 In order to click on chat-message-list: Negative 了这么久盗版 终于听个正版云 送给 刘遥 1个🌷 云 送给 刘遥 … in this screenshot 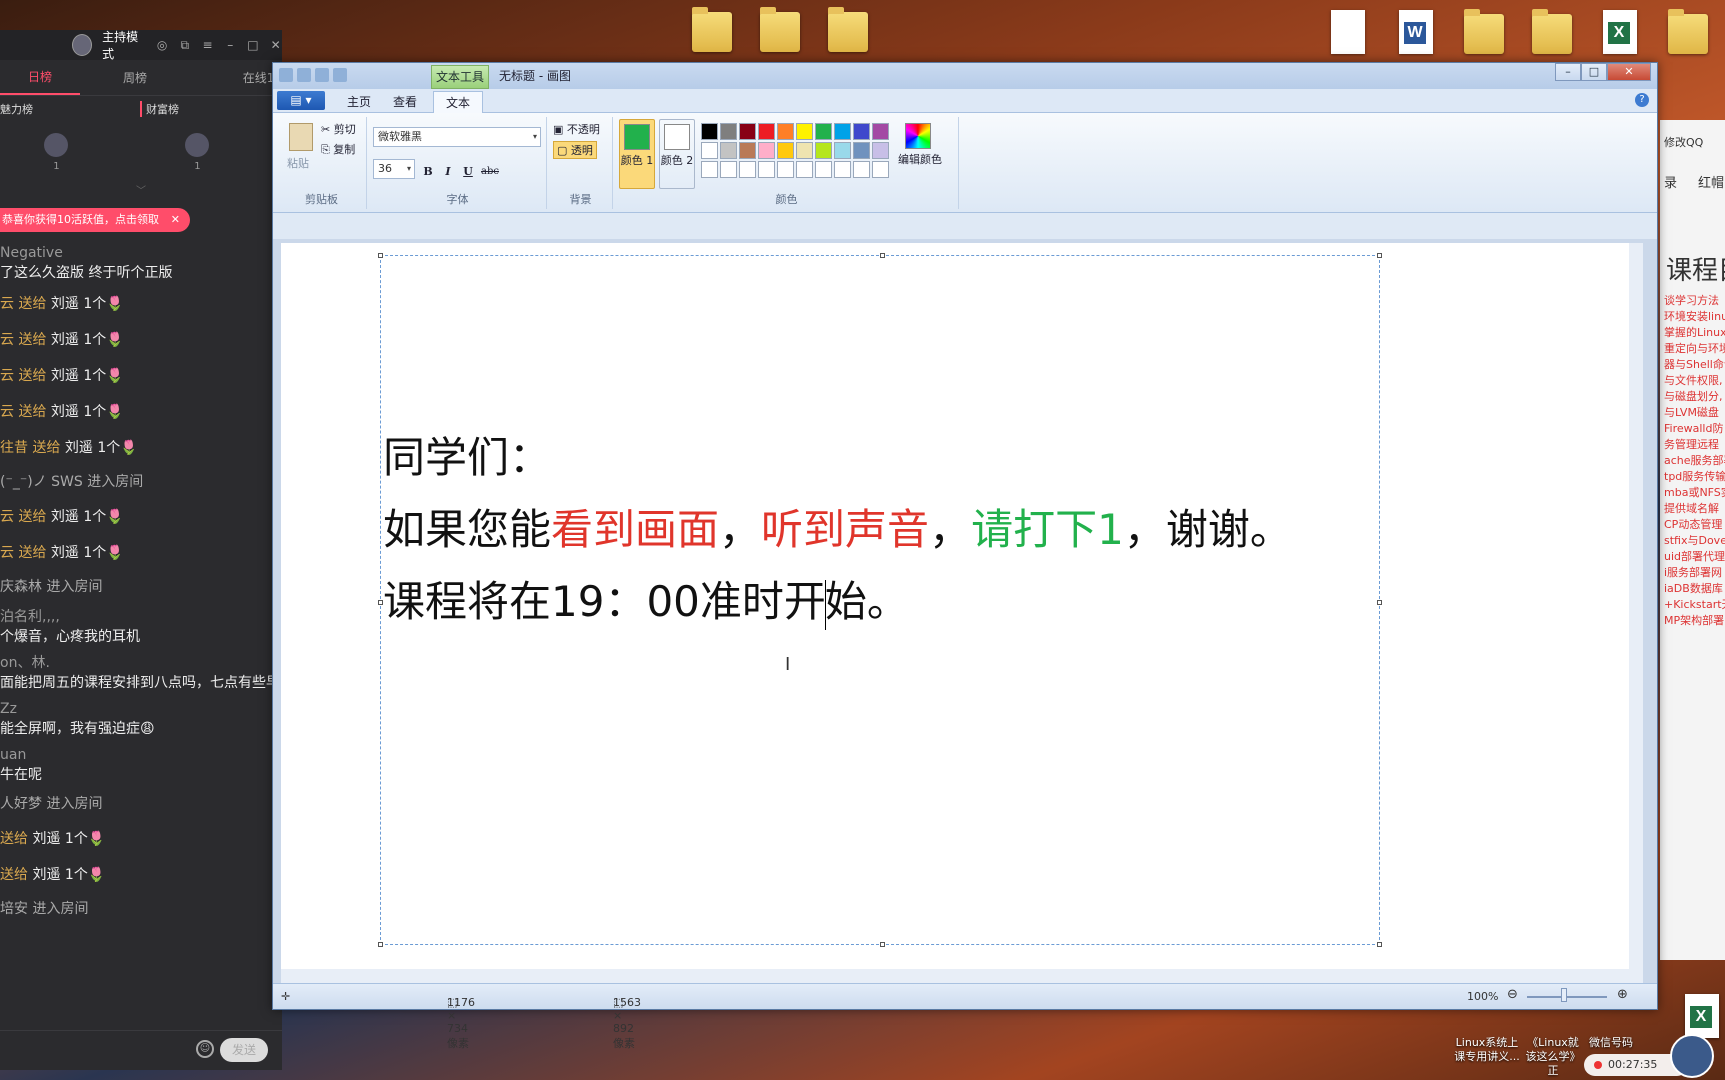, I will do `click(141, 610)`.